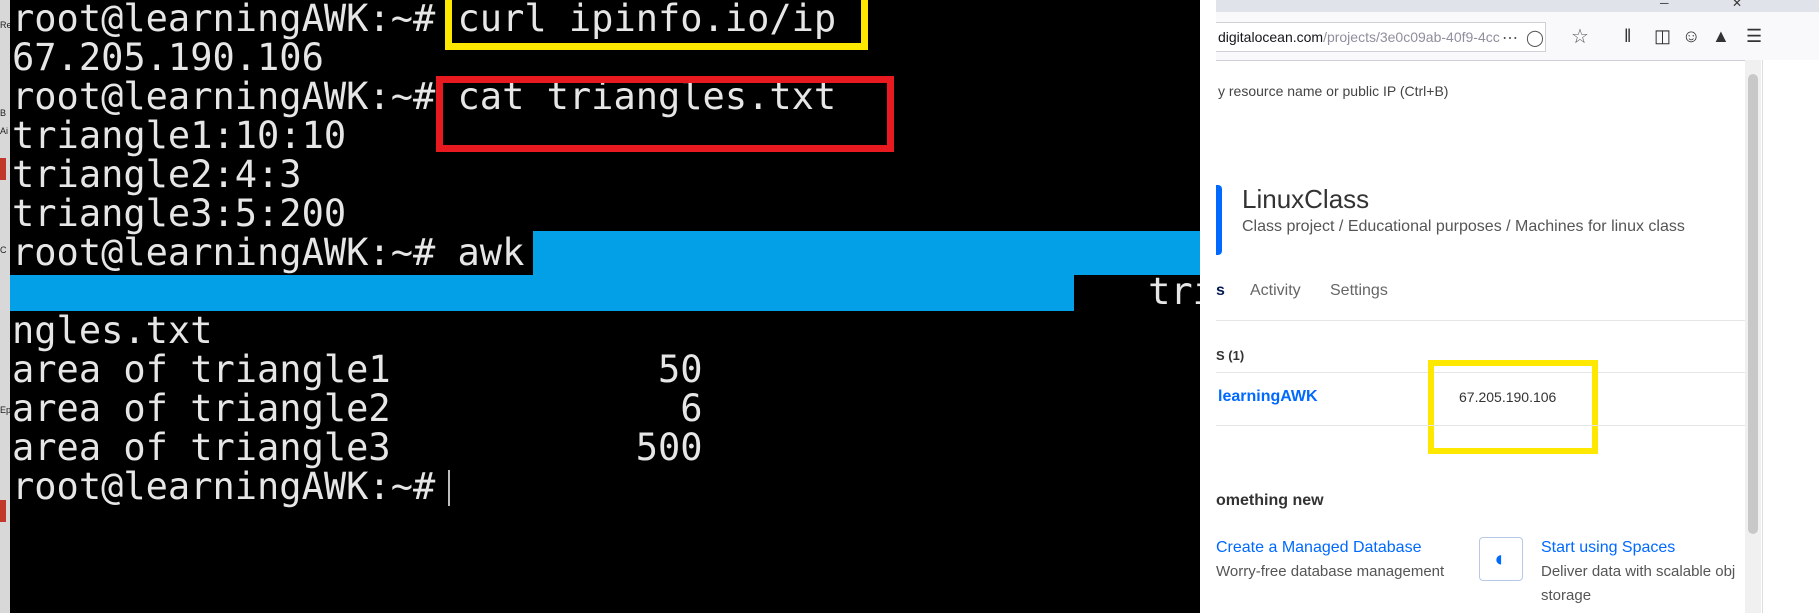 The width and height of the screenshot is (1819, 613). What do you see at coordinates (1333, 91) in the screenshot?
I see `search-placeholder: y resource name or public IP (Ctrl+B)` at bounding box center [1333, 91].